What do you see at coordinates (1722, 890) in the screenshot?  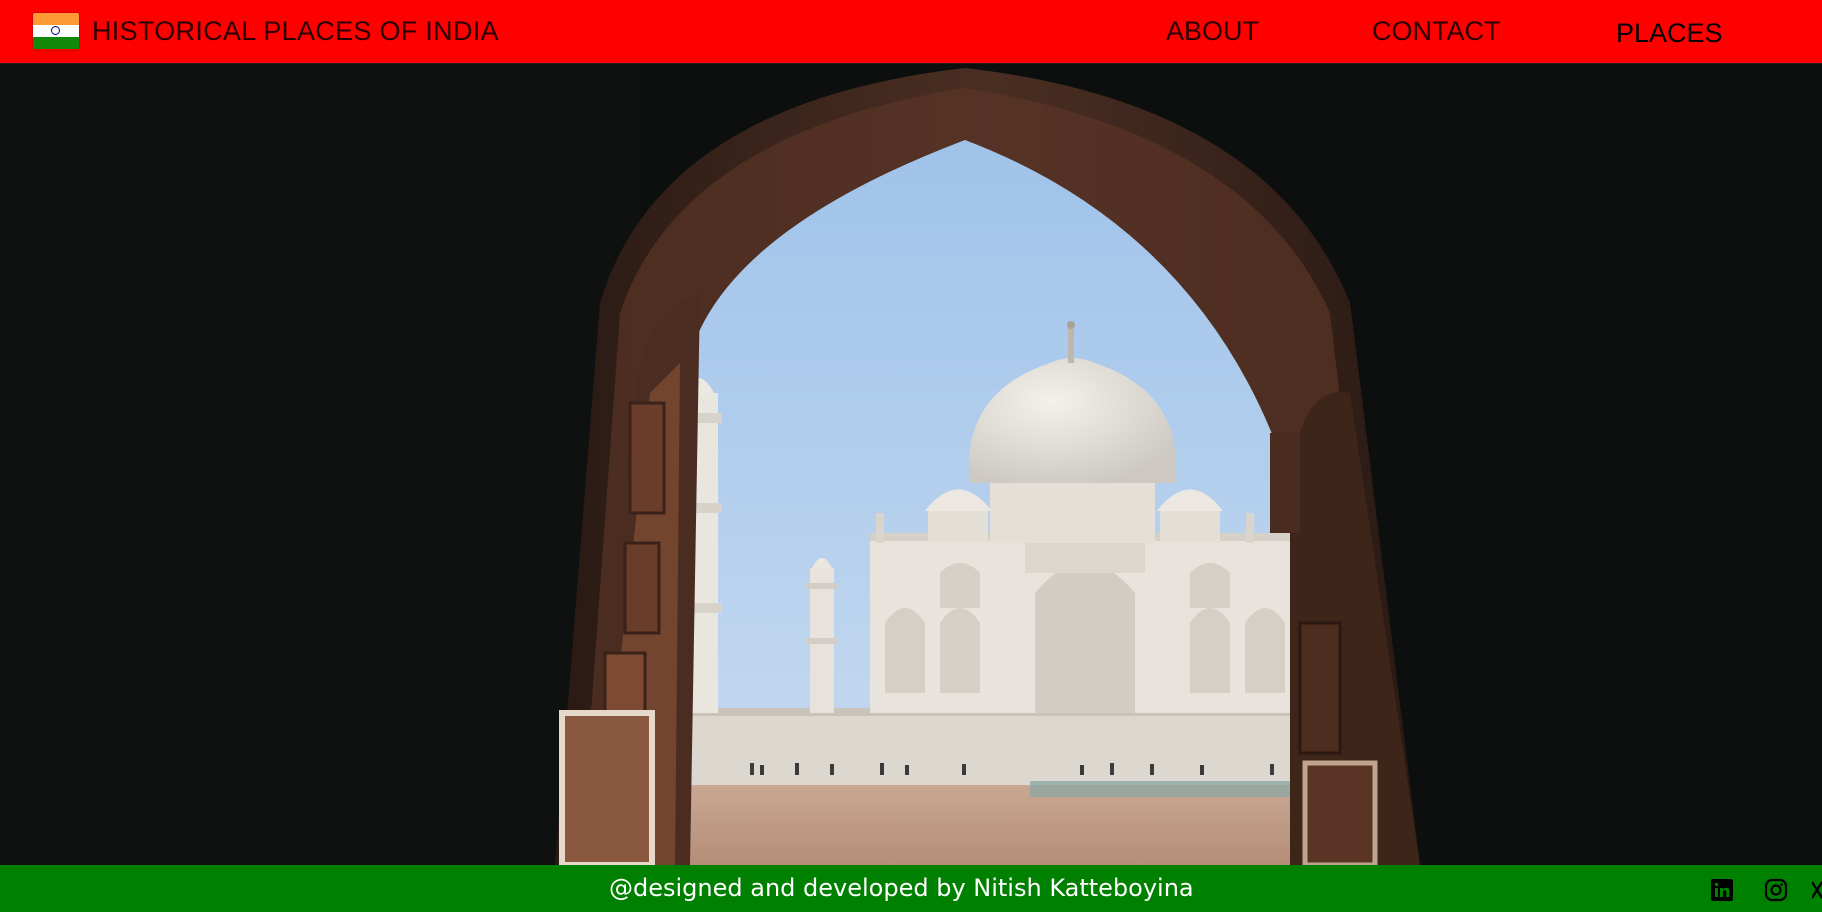 I see `linkedin-icon` at bounding box center [1722, 890].